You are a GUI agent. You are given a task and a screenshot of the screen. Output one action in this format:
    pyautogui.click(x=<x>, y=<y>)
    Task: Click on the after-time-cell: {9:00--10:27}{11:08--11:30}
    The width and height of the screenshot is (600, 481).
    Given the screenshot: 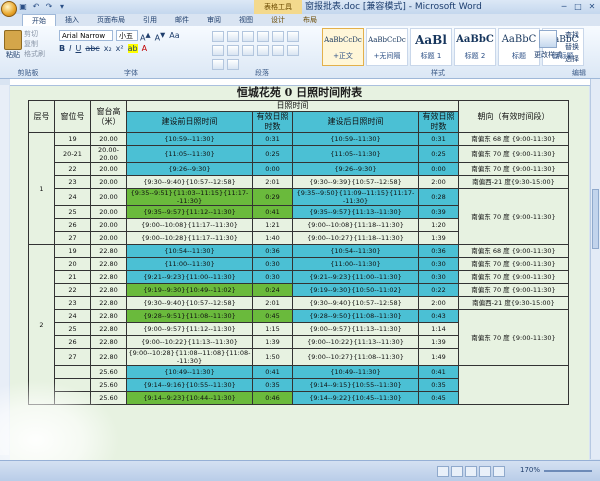 What is the action you would take?
    pyautogui.click(x=355, y=357)
    